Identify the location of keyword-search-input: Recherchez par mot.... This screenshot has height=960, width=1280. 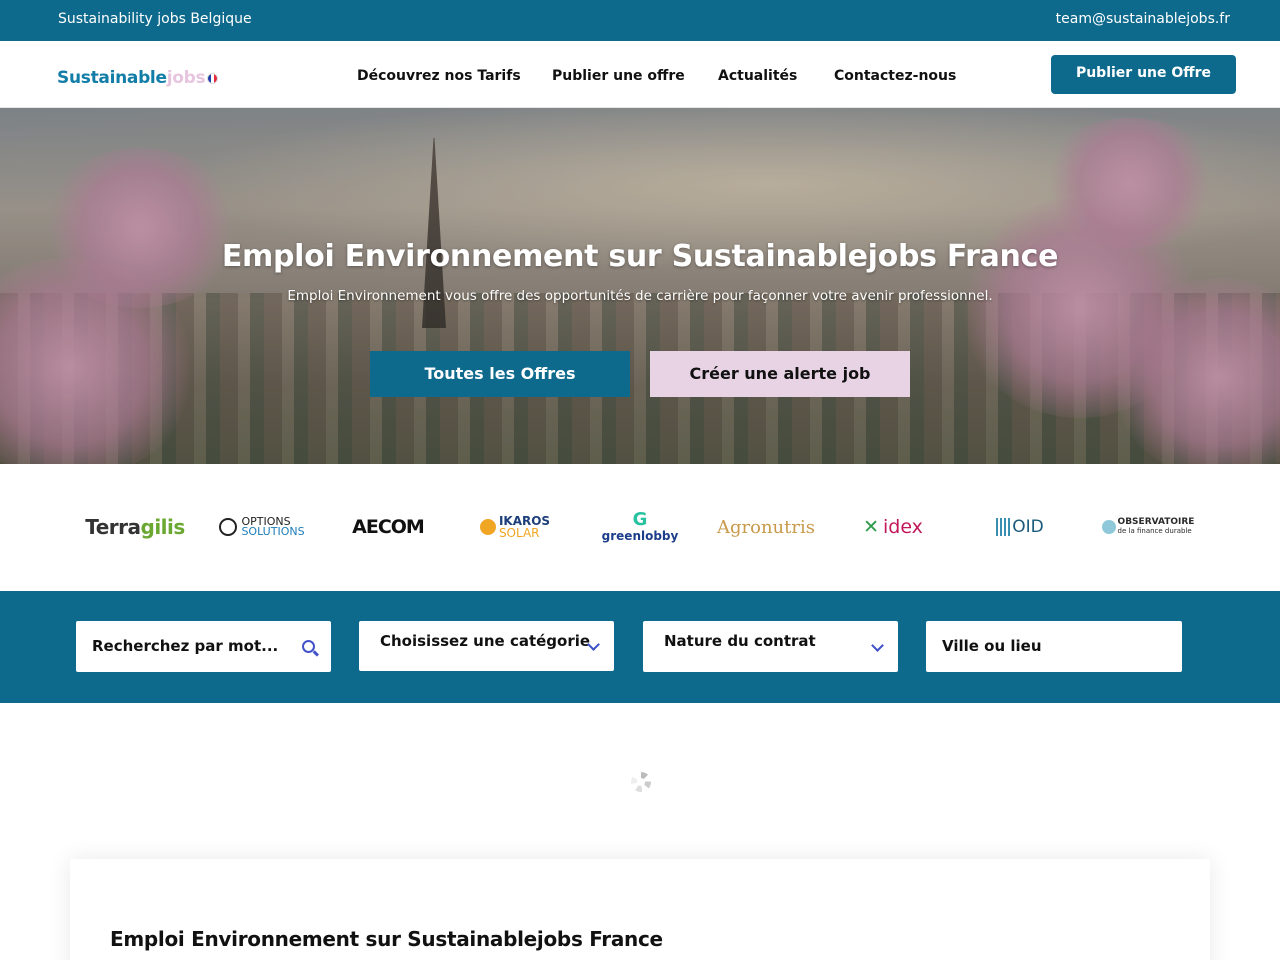
(203, 646).